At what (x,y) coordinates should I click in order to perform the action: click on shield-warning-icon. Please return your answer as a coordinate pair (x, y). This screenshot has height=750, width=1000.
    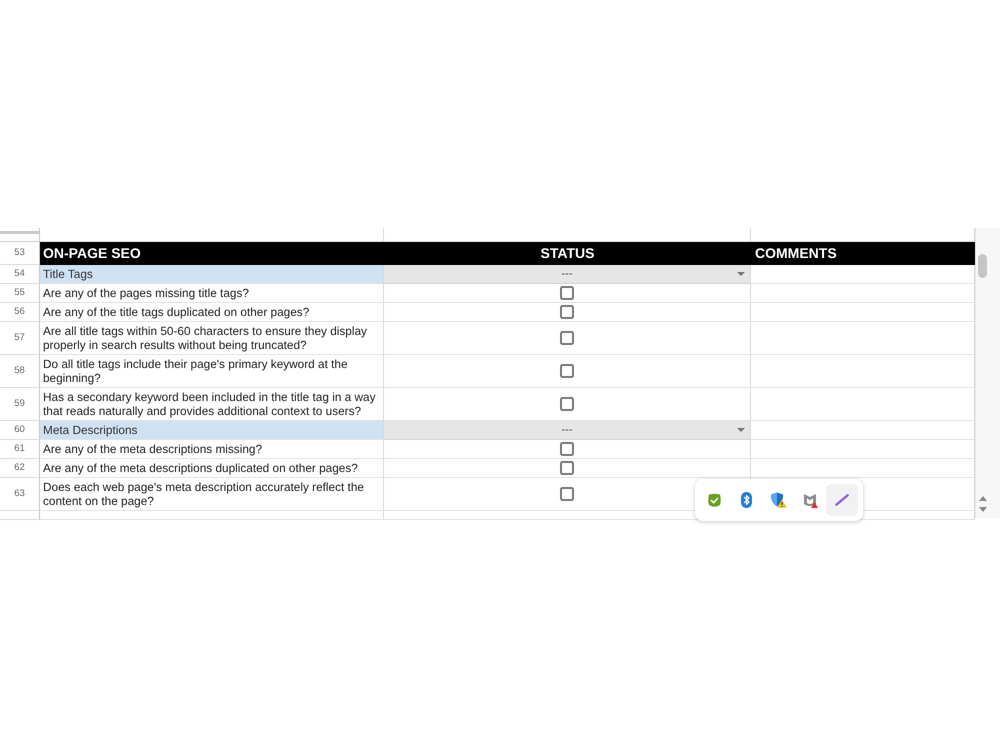
    Looking at the image, I should click on (778, 500).